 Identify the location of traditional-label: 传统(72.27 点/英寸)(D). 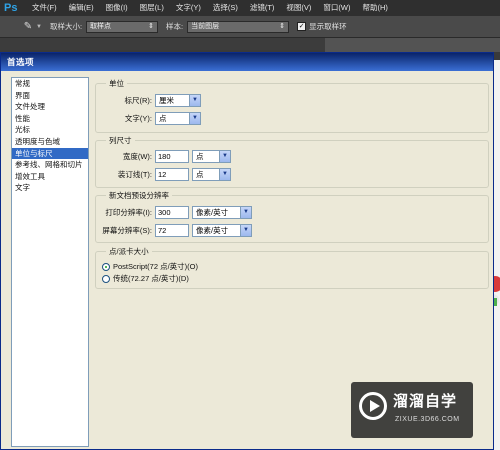
(151, 278).